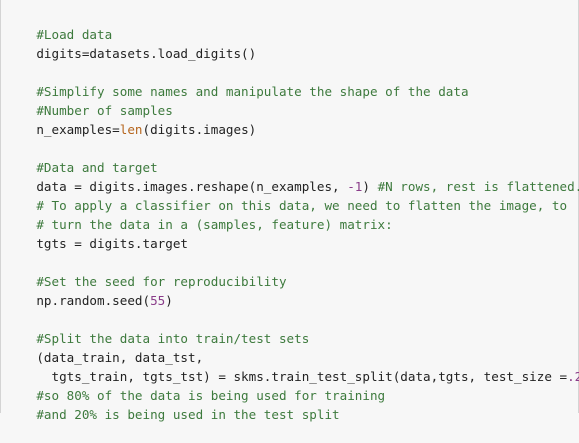 The height and width of the screenshot is (443, 579). I want to click on code-text: np.random.seed(, so click(93, 300).